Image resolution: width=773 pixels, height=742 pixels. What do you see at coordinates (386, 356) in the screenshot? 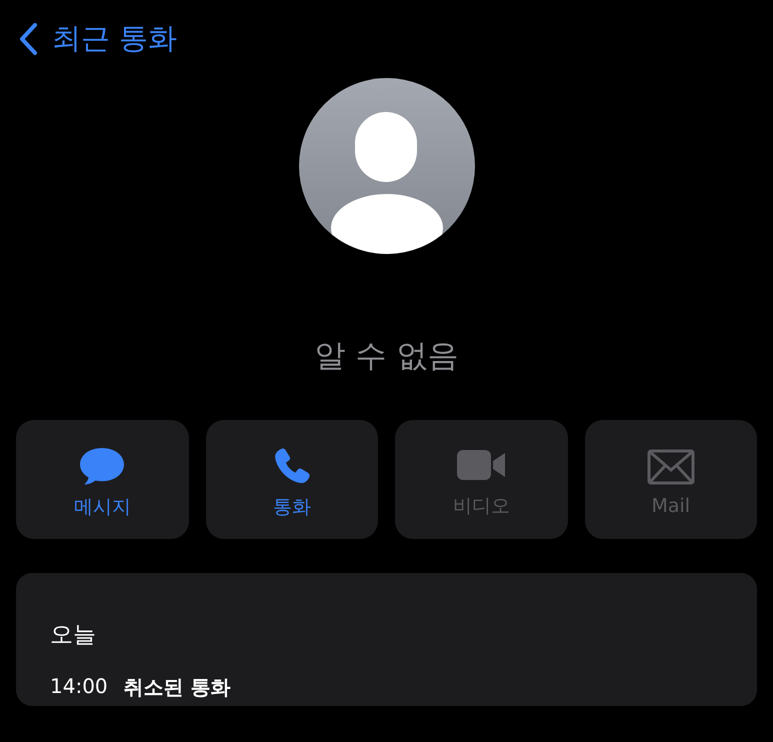
I see `contact-name: 알 수 없음` at bounding box center [386, 356].